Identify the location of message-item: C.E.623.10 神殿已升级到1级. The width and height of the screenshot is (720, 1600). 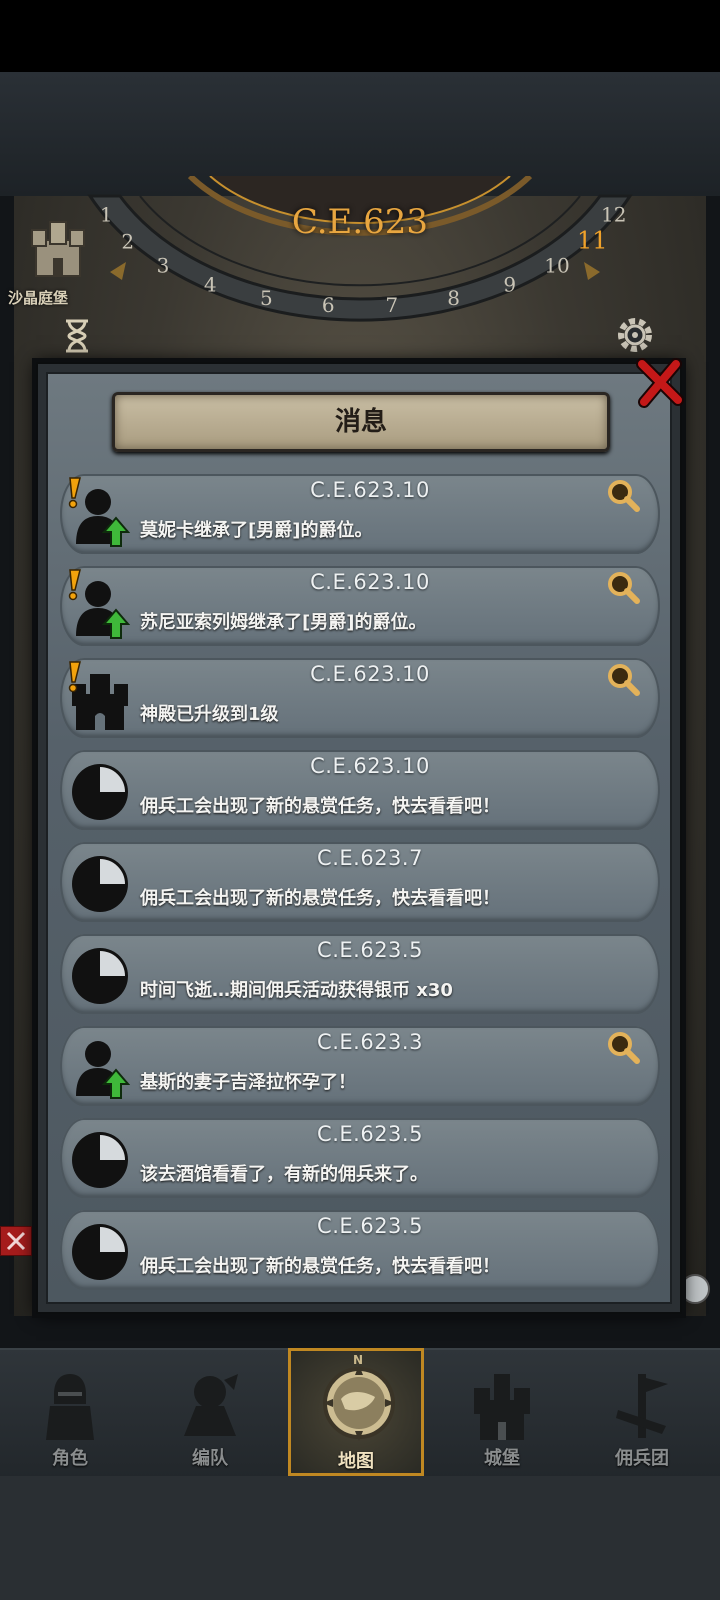
(360, 698).